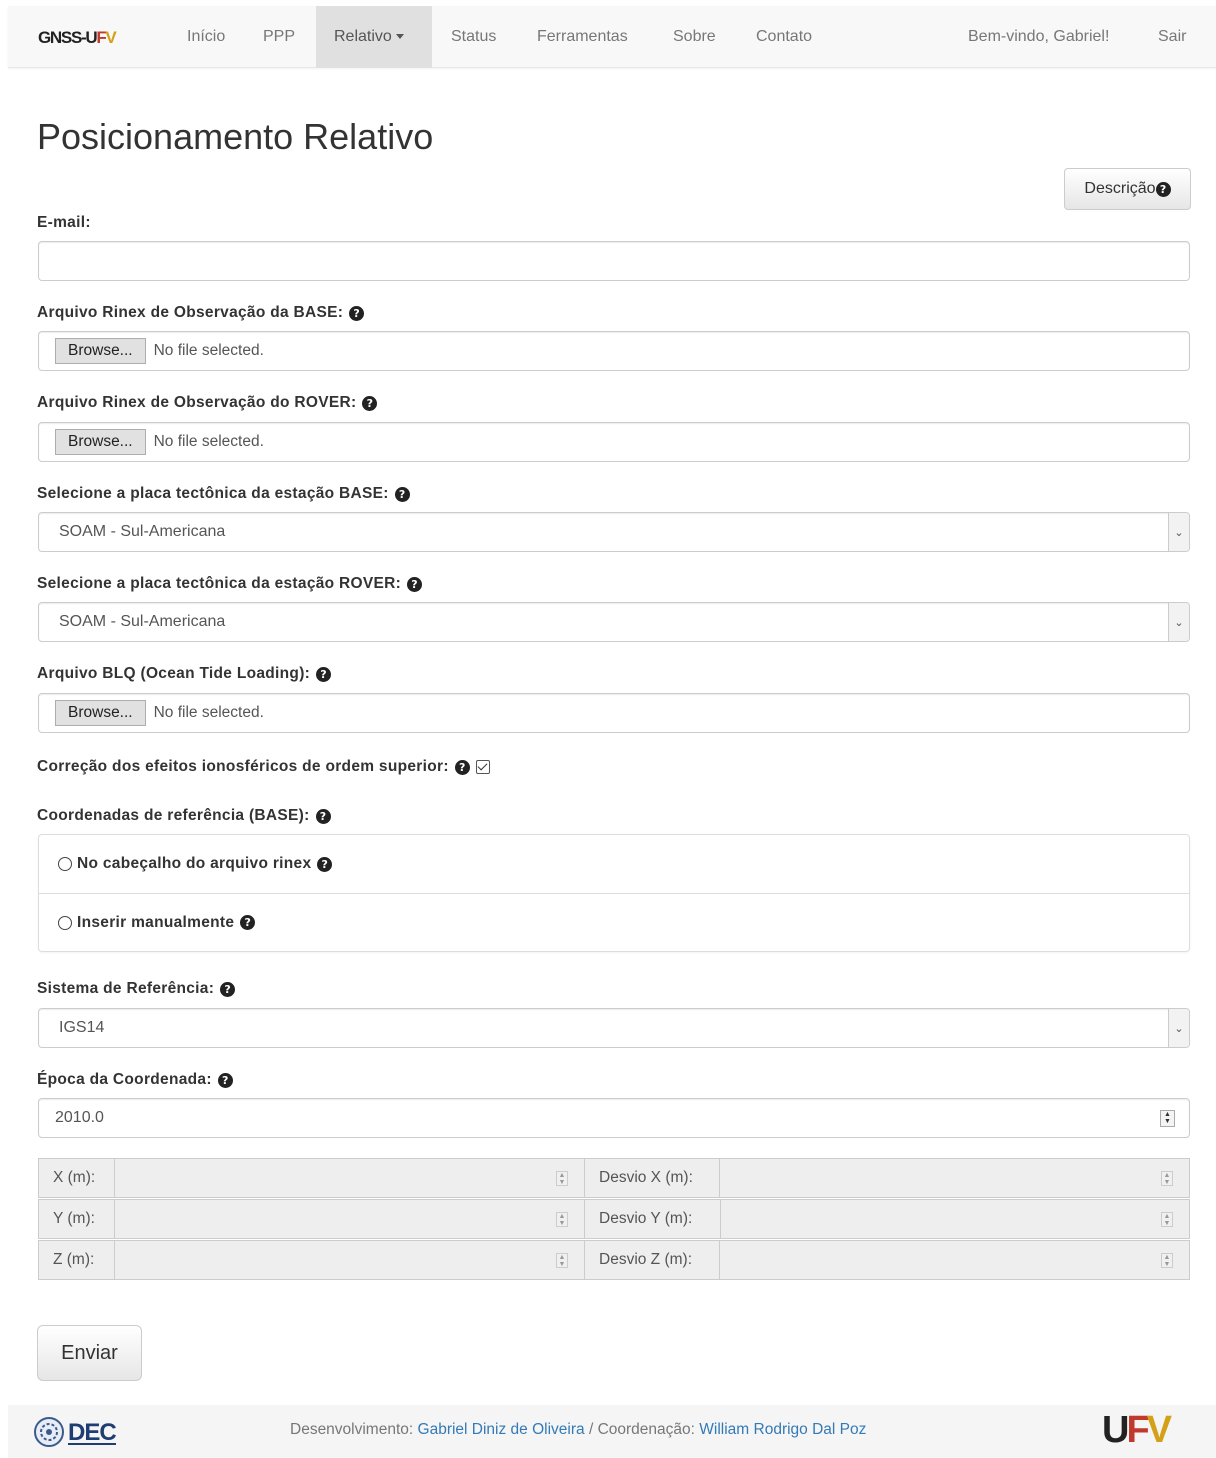 The width and height of the screenshot is (1216, 1458). I want to click on nav-welcome-user: Bem-vindo, Gabriel!, so click(1038, 37).